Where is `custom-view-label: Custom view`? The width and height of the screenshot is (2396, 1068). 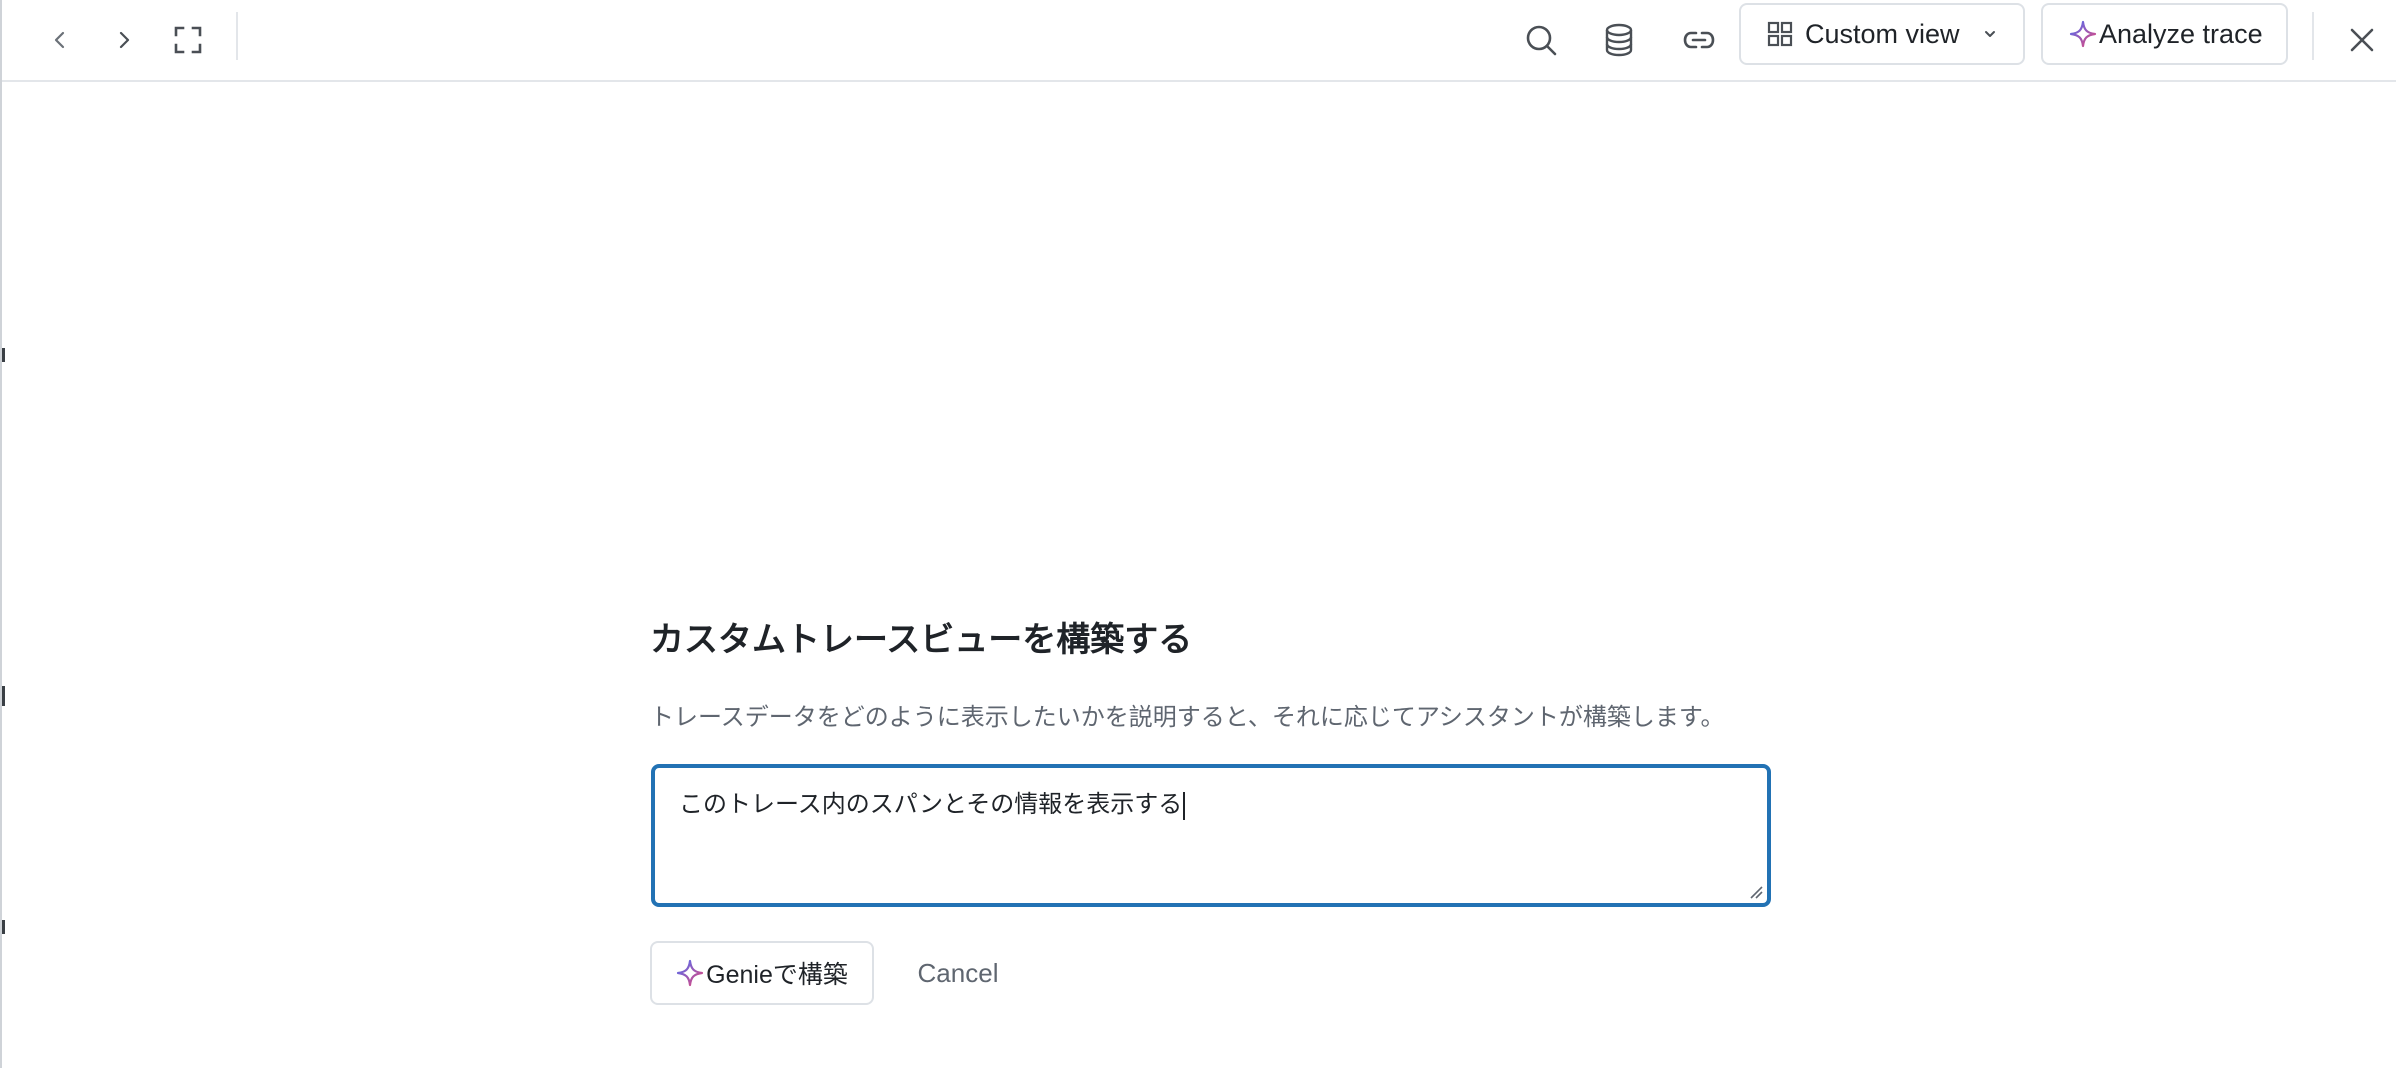
custom-view-label: Custom view is located at coordinates (1882, 33).